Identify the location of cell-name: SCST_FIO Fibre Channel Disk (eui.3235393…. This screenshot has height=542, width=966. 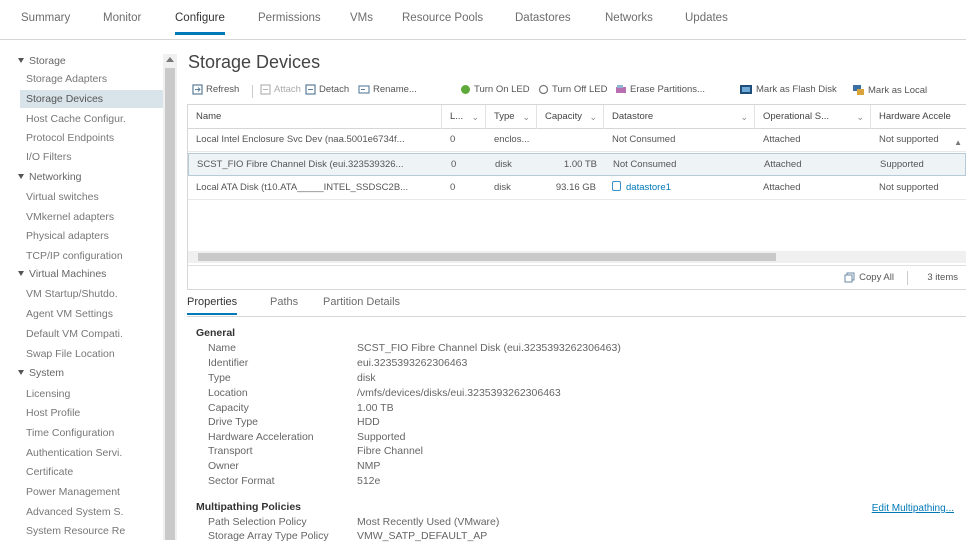
(300, 164).